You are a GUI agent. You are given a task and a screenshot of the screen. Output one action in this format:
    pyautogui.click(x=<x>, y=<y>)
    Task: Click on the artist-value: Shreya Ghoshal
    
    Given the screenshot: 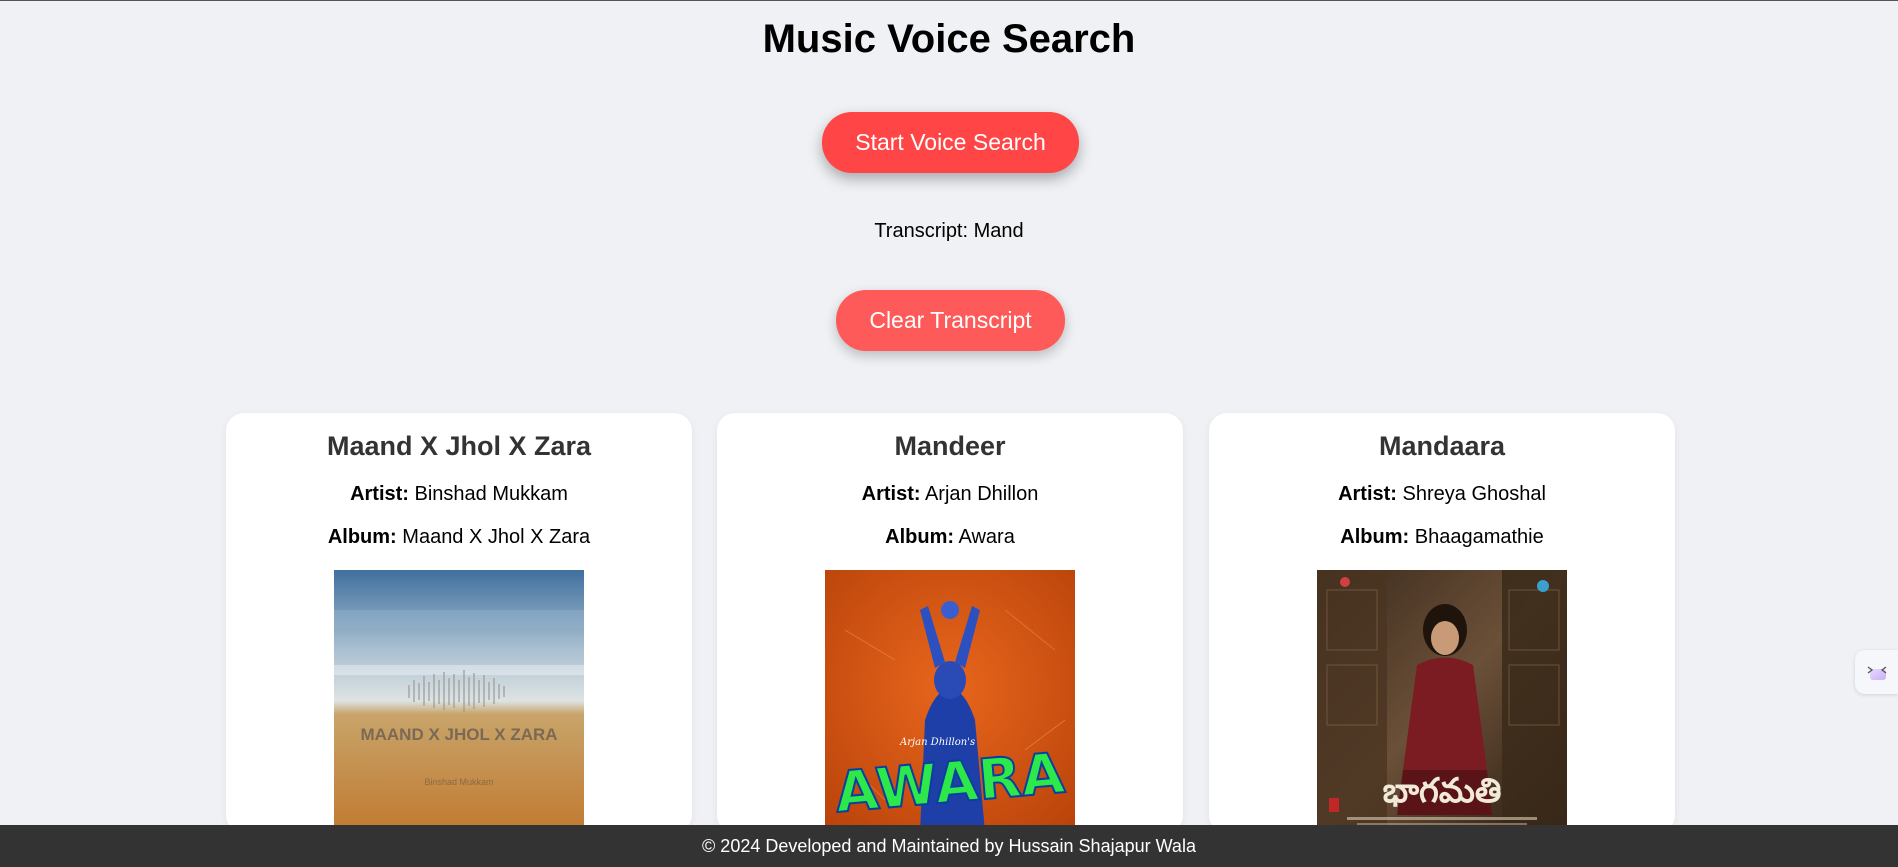 What is the action you would take?
    pyautogui.click(x=1474, y=494)
    